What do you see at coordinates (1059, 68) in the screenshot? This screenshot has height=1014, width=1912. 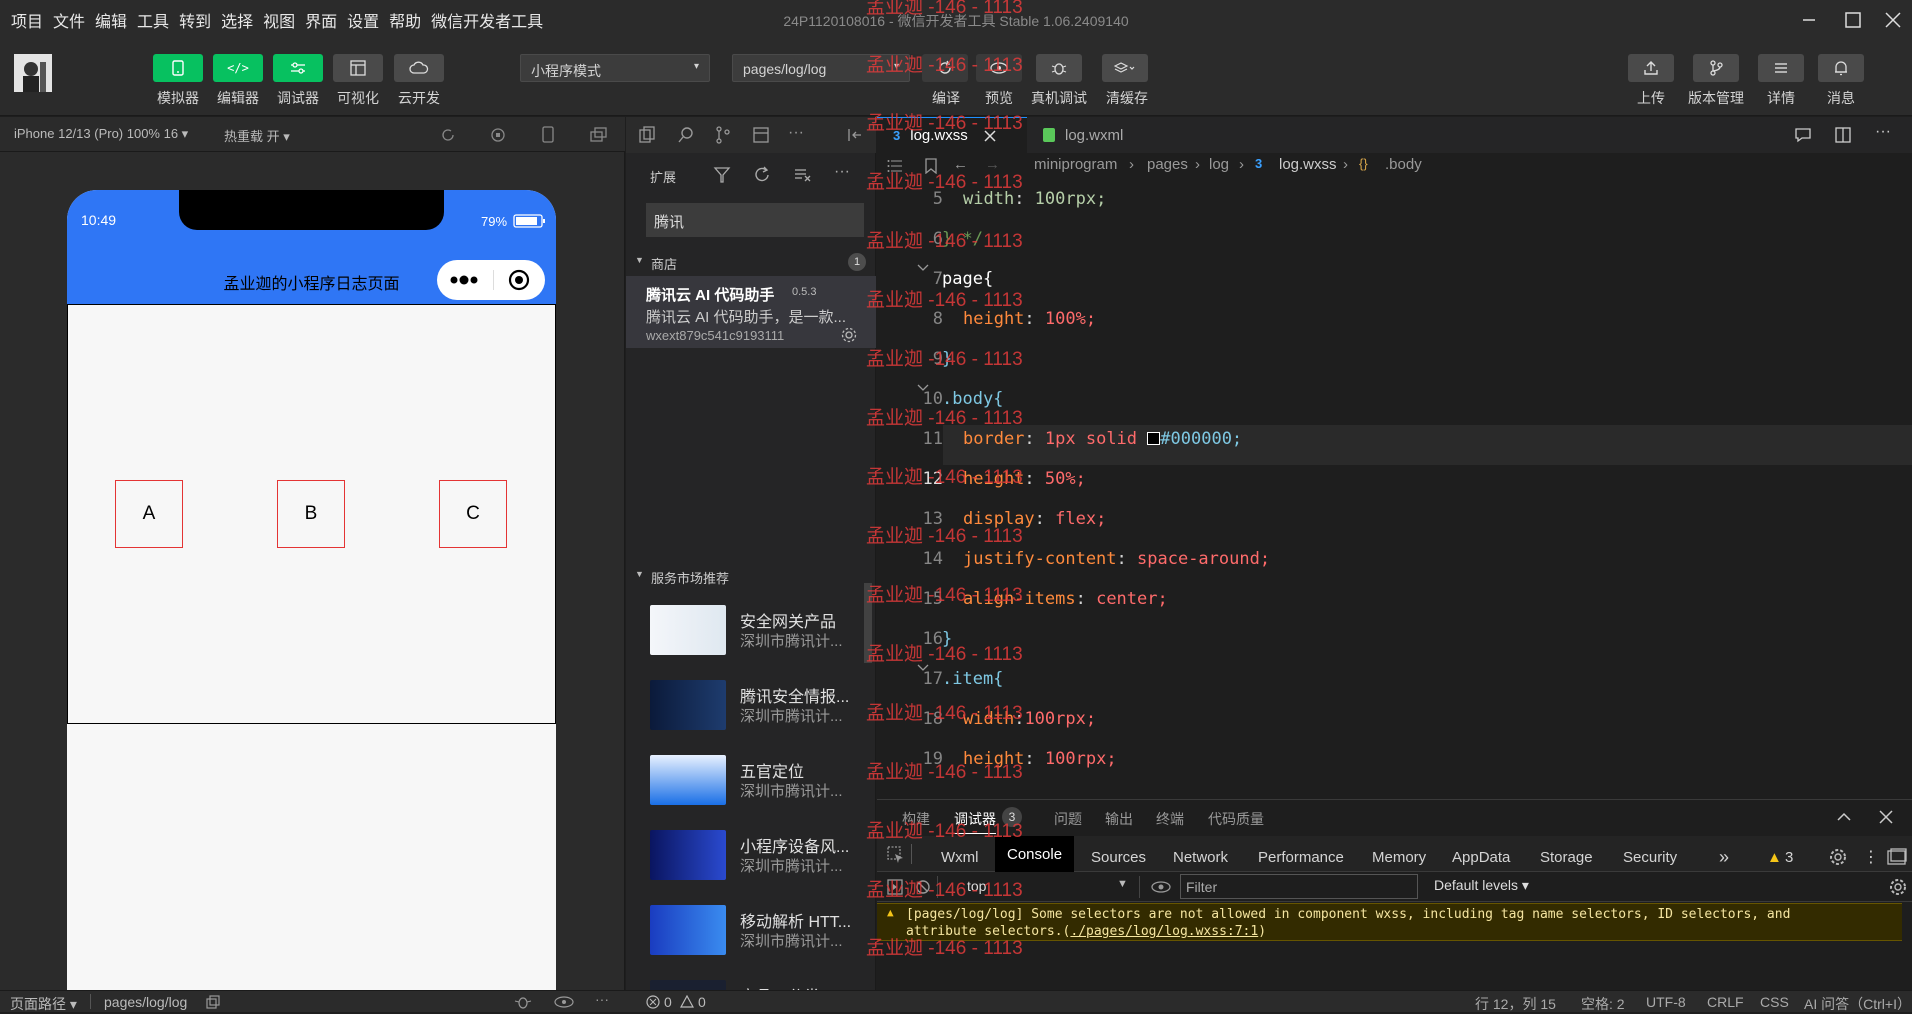 I see `real-device-debug-button` at bounding box center [1059, 68].